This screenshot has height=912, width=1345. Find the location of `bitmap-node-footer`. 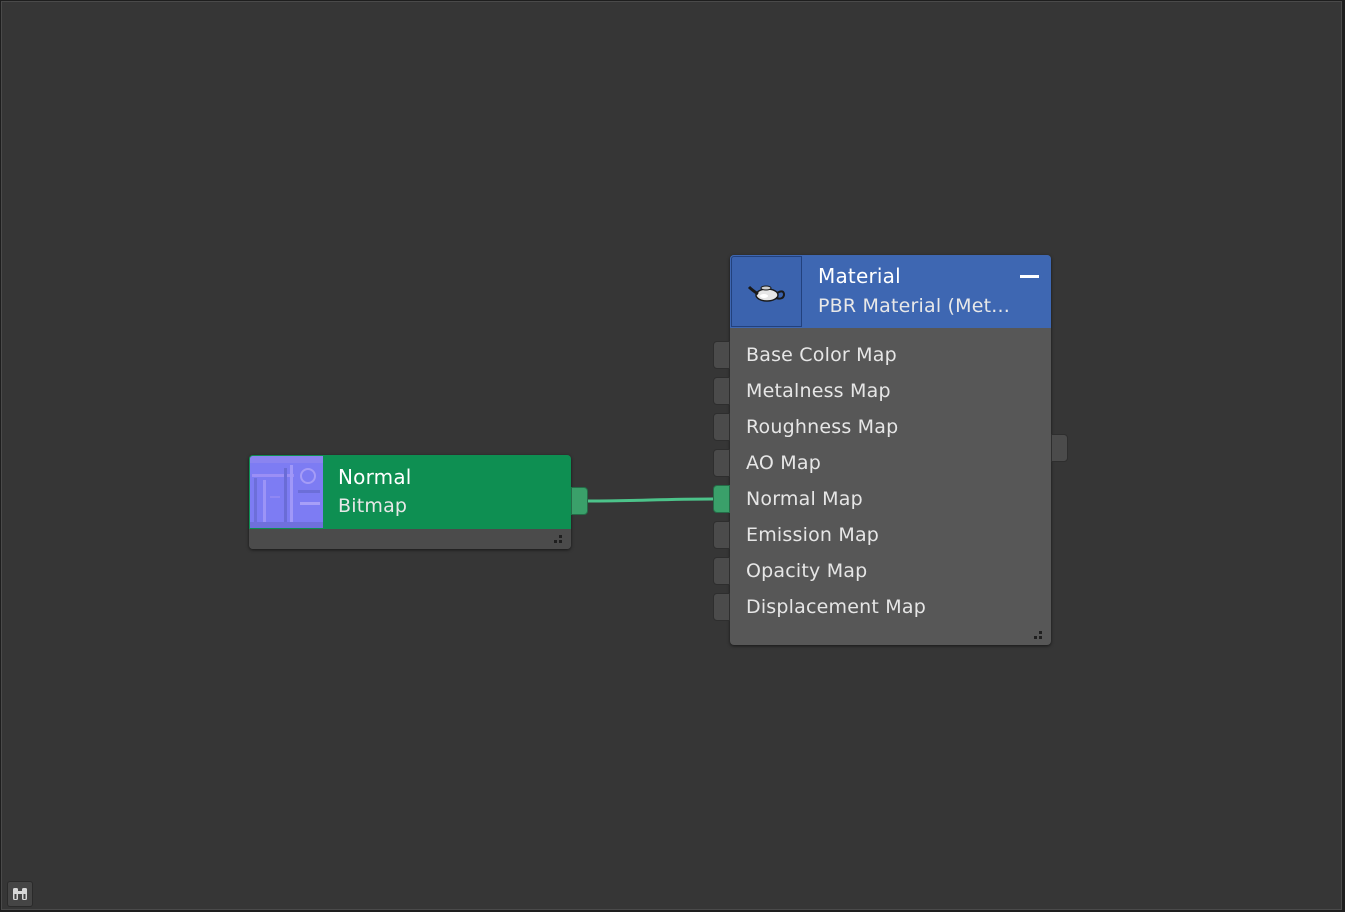

bitmap-node-footer is located at coordinates (410, 539).